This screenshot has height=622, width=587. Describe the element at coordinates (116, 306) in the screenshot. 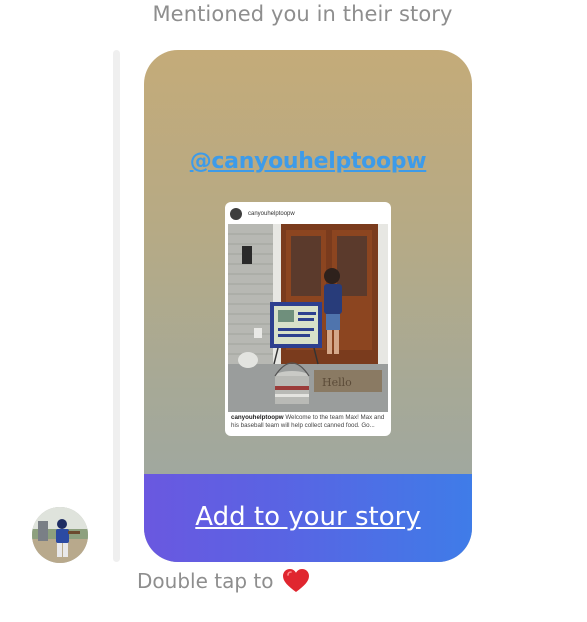

I see `reply-indicator-bar` at that location.